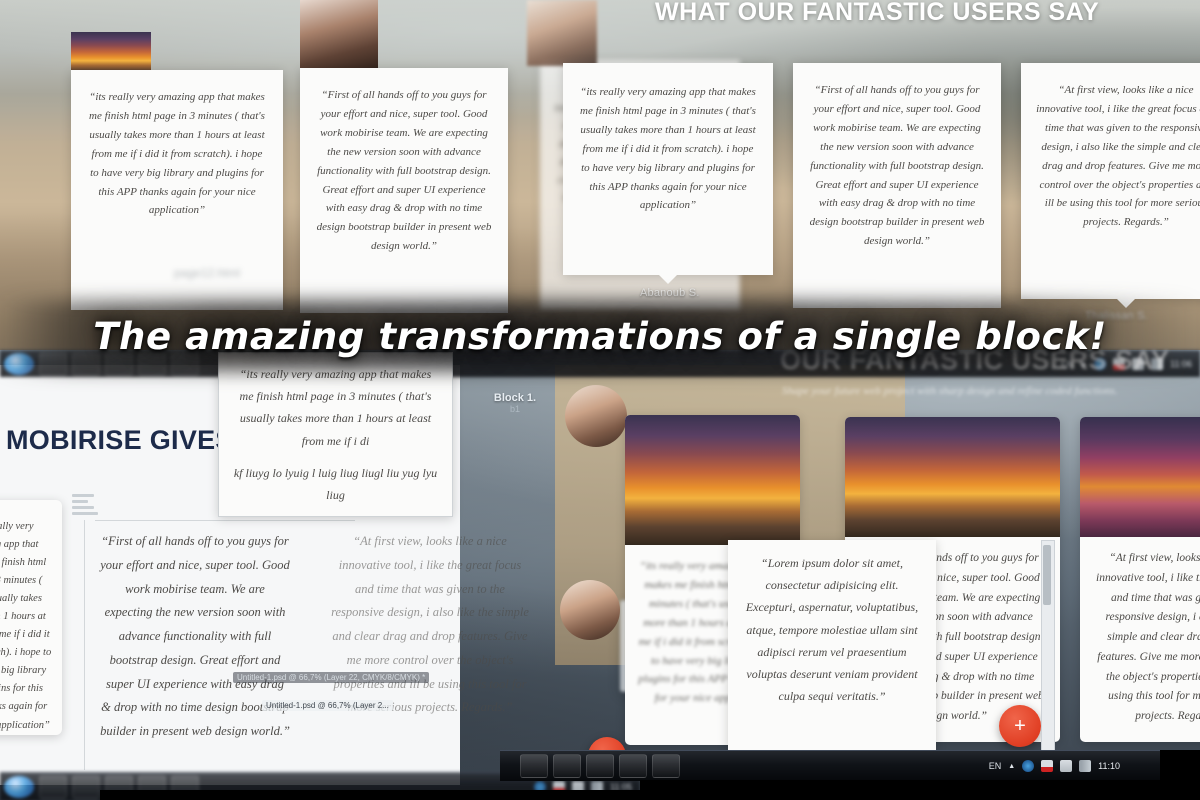  What do you see at coordinates (85, 504) in the screenshot?
I see `paragraph-lines-icon` at bounding box center [85, 504].